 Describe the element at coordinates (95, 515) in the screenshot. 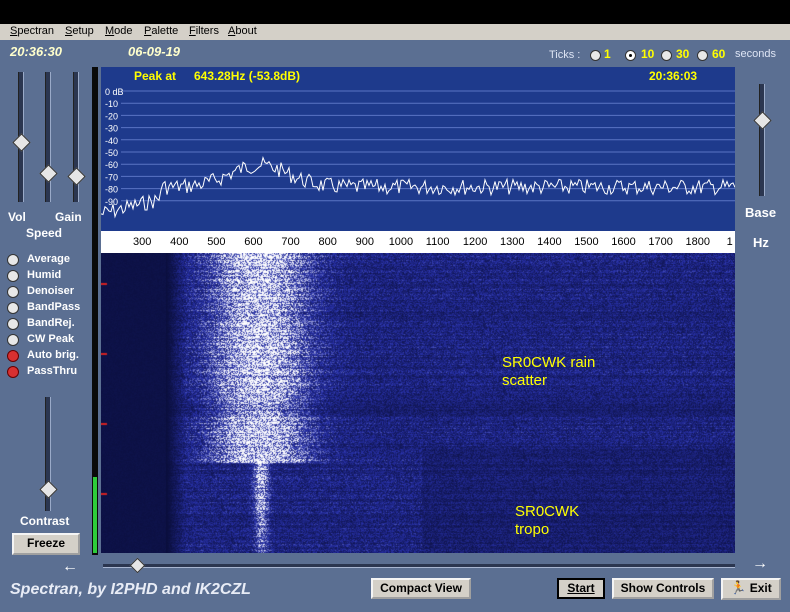

I see `level-meter-bar` at that location.